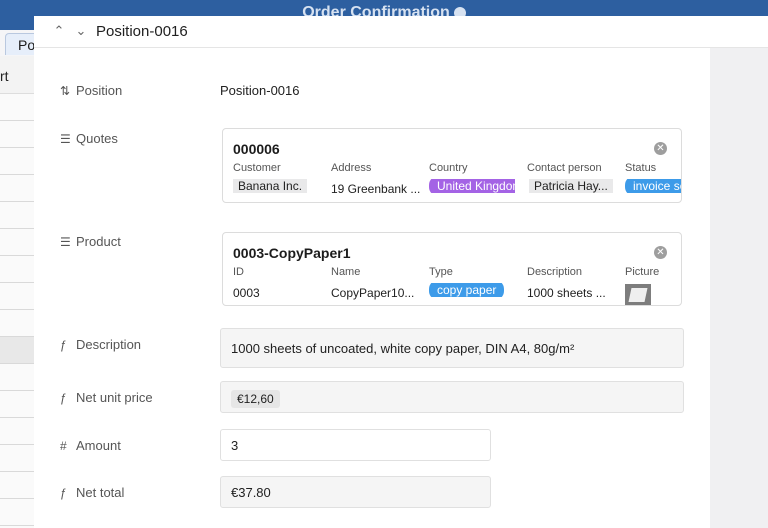 This screenshot has width=768, height=528. Describe the element at coordinates (638, 294) in the screenshot. I see `picture-thumbnail` at that location.